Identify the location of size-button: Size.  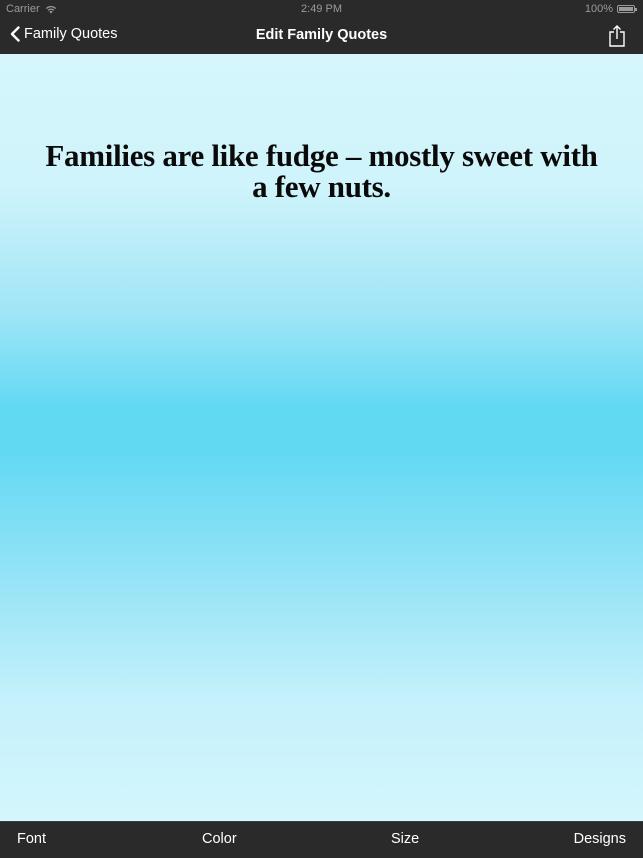
(405, 839).